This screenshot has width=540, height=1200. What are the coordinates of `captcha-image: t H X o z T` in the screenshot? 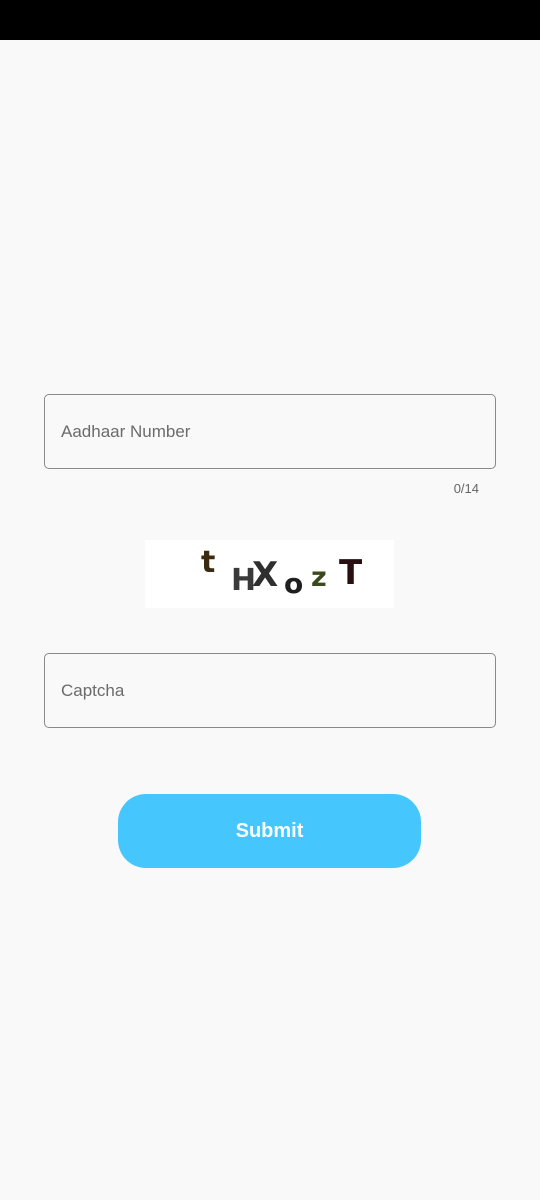 It's located at (269, 574).